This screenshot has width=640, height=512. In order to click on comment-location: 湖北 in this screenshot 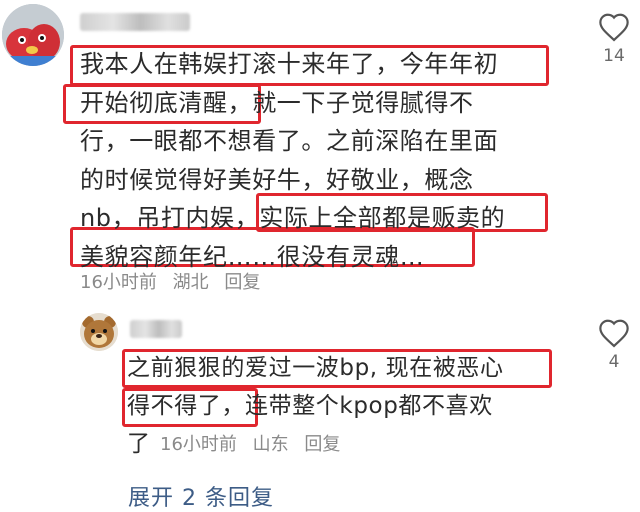, I will do `click(190, 282)`.